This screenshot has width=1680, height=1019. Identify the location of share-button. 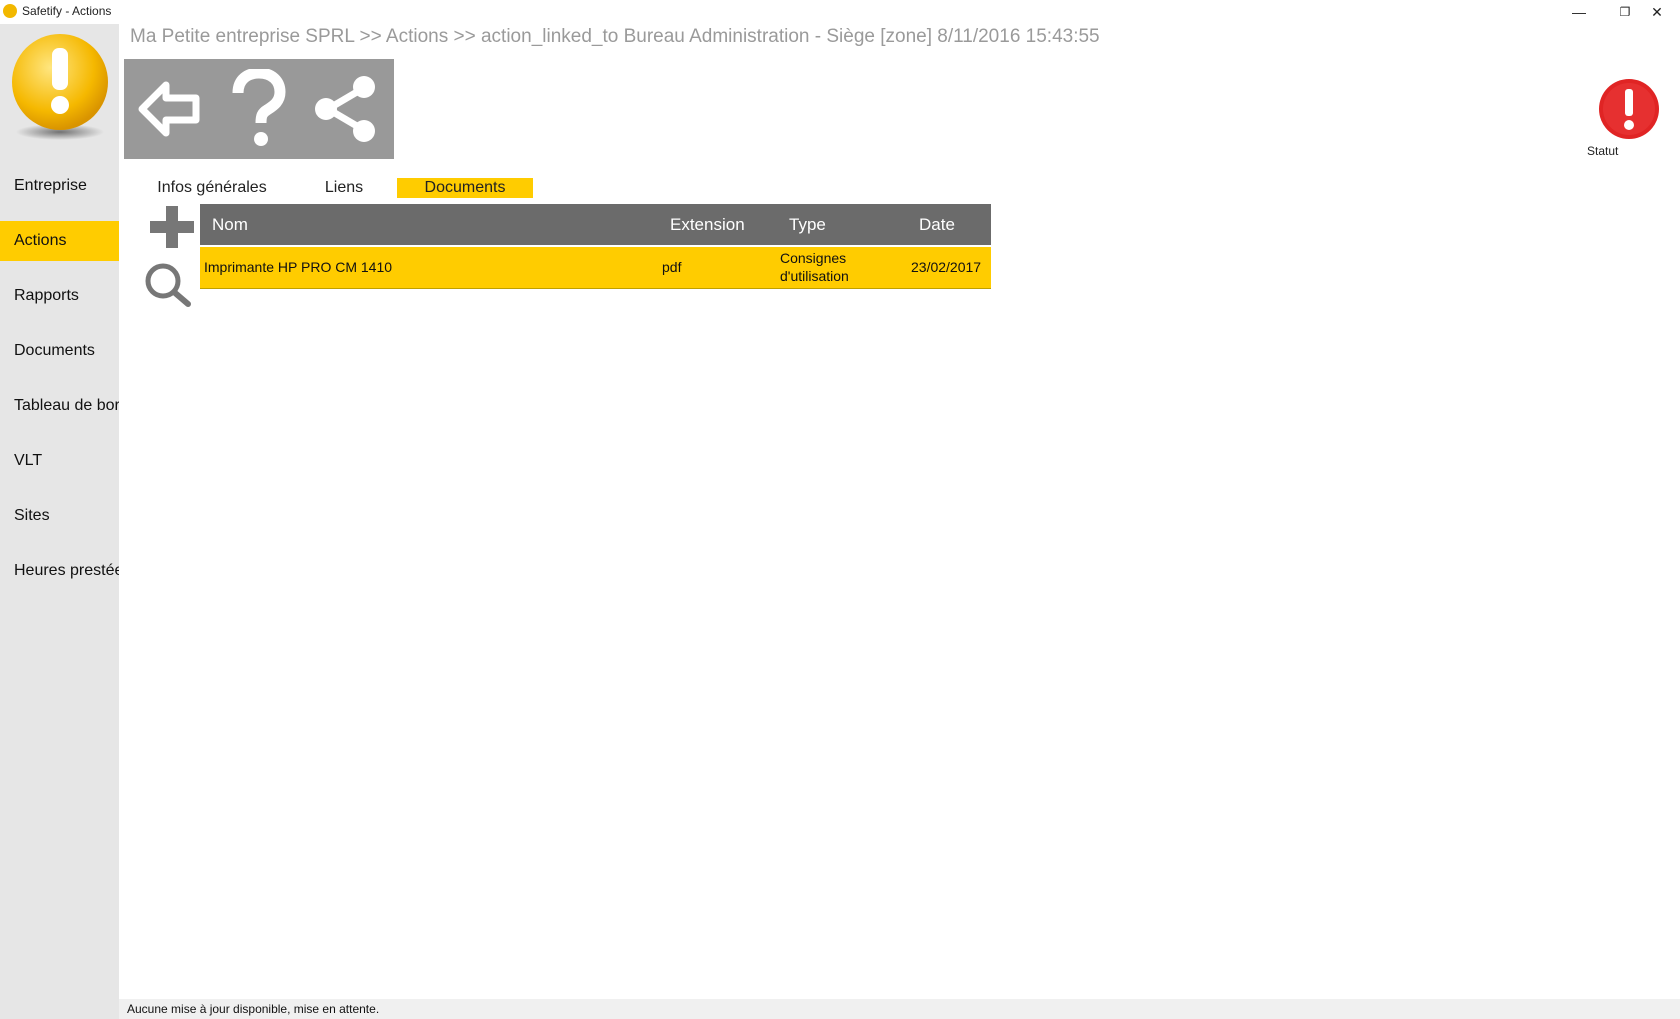
(346, 109).